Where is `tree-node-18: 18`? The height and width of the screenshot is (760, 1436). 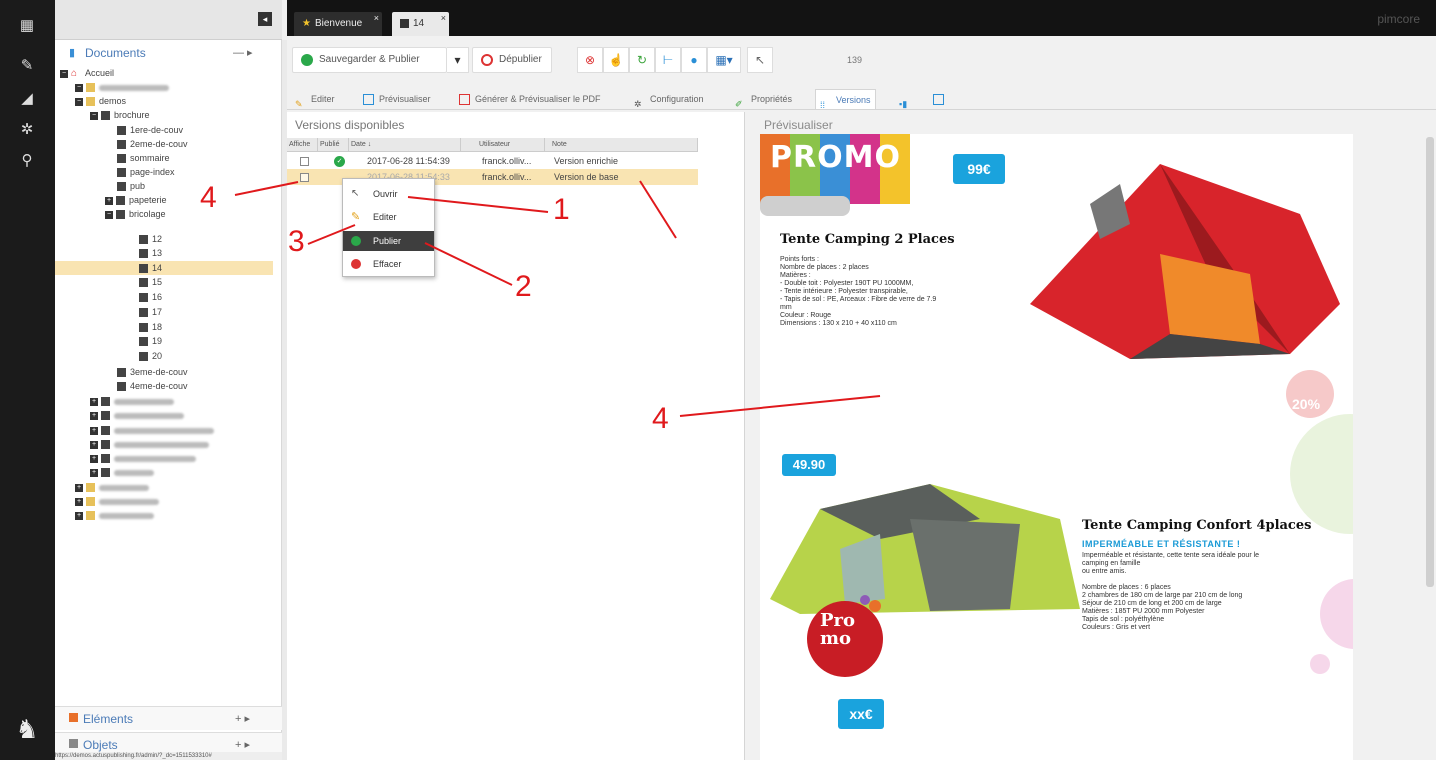 tree-node-18: 18 is located at coordinates (150, 327).